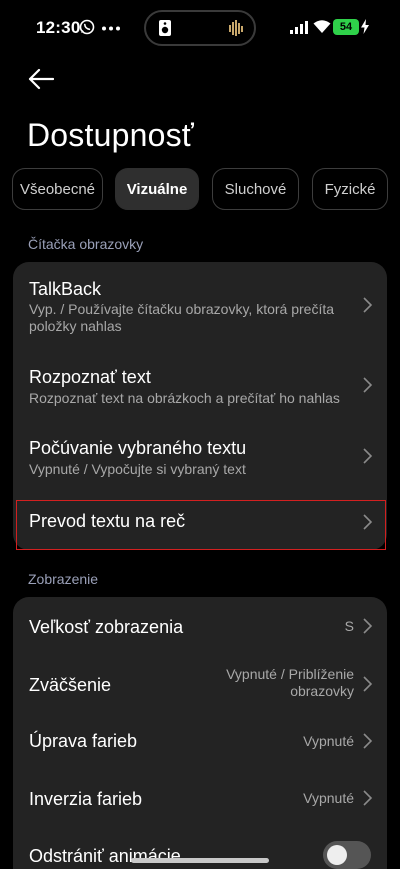 The image size is (400, 869). I want to click on signal-icon, so click(299, 27).